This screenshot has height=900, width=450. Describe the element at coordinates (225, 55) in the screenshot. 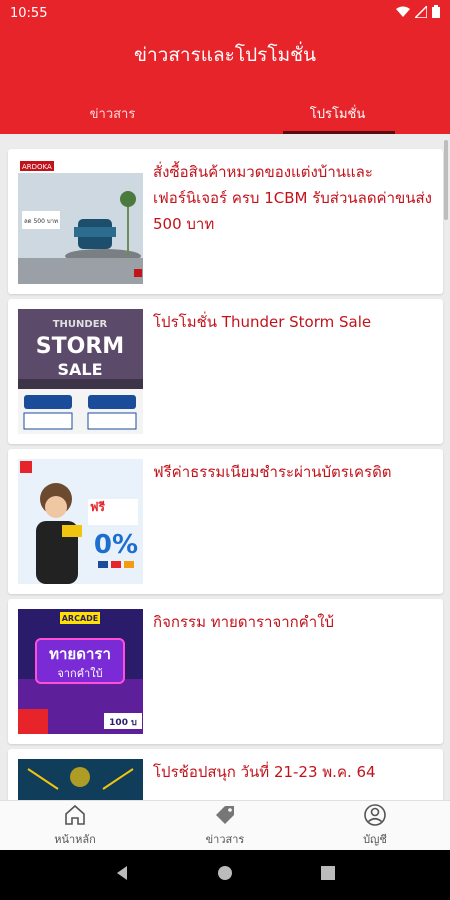

I see `page-title: ข่าวสารและโปรโมชั่น` at that location.